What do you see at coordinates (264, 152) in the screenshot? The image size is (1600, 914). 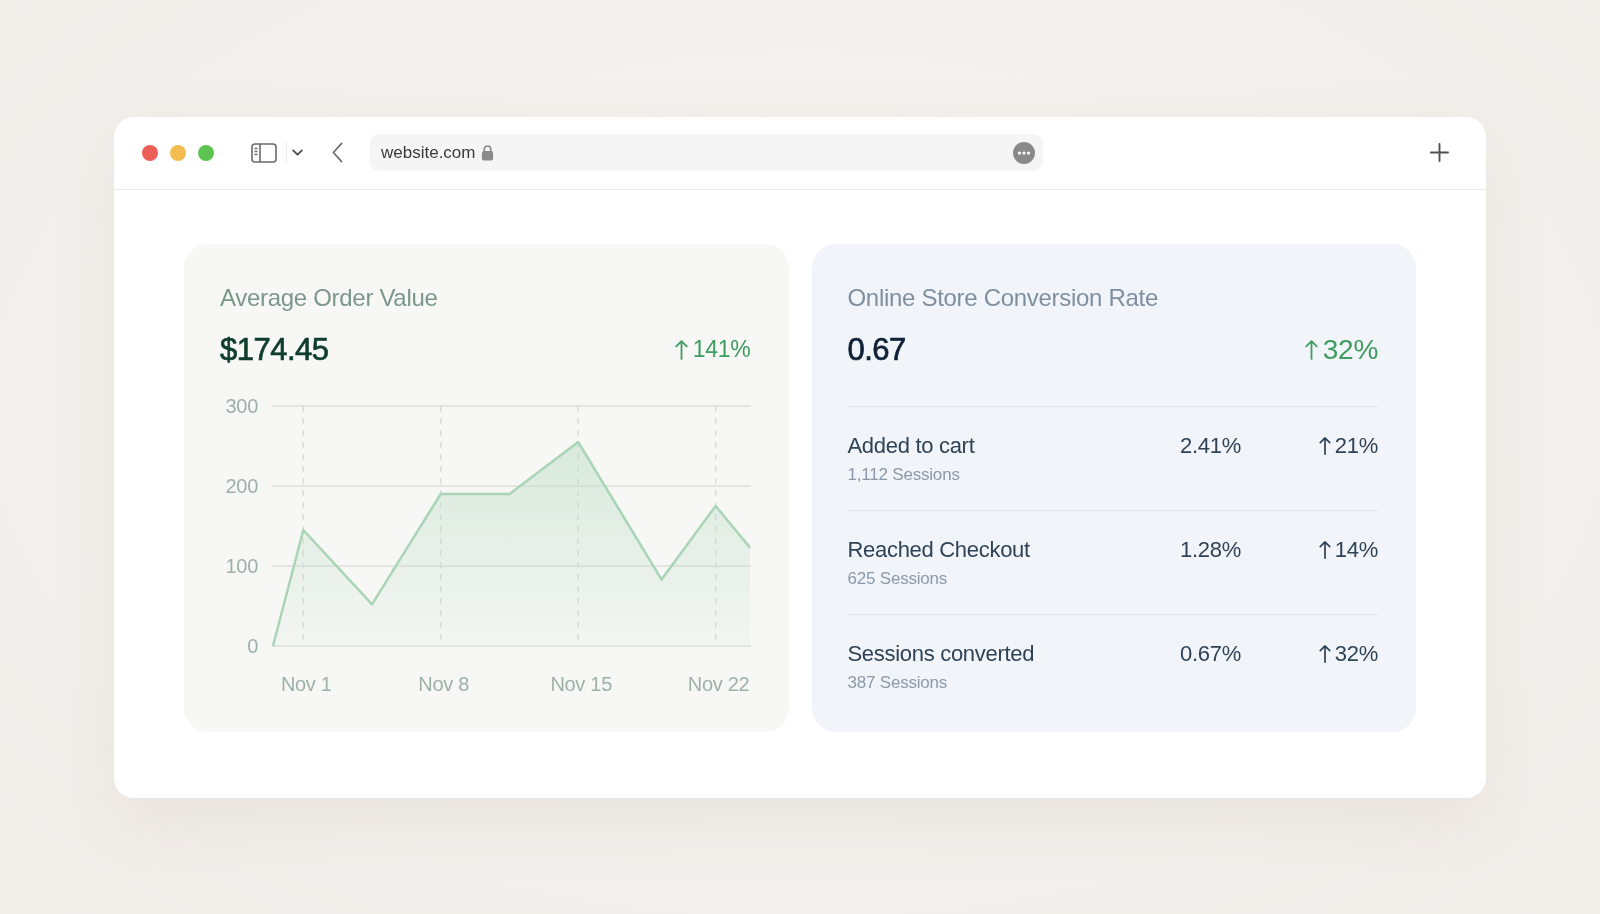 I see `sidebar-icon` at bounding box center [264, 152].